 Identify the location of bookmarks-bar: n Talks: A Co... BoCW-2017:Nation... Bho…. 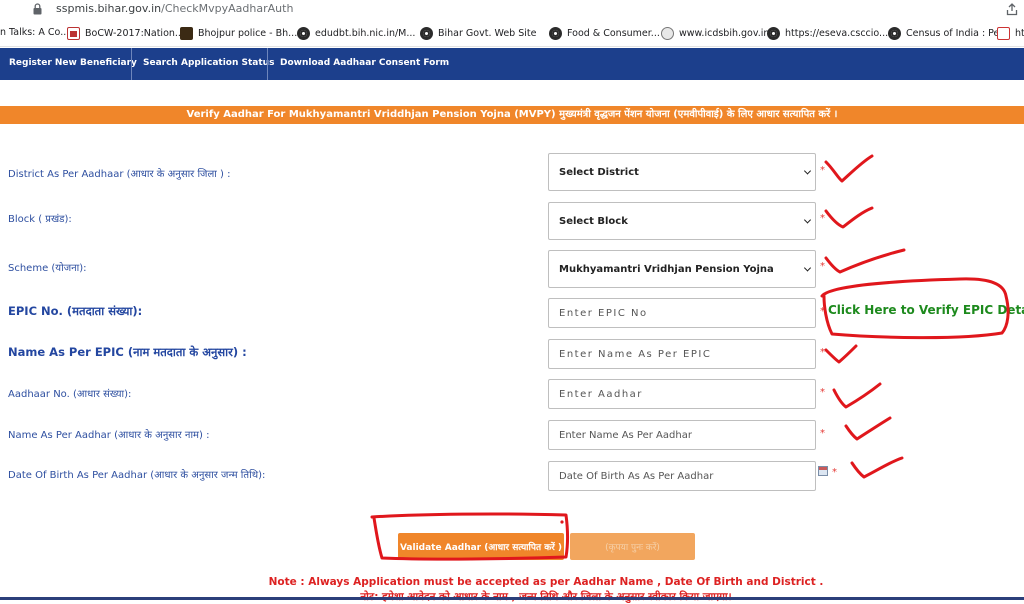
(512, 33).